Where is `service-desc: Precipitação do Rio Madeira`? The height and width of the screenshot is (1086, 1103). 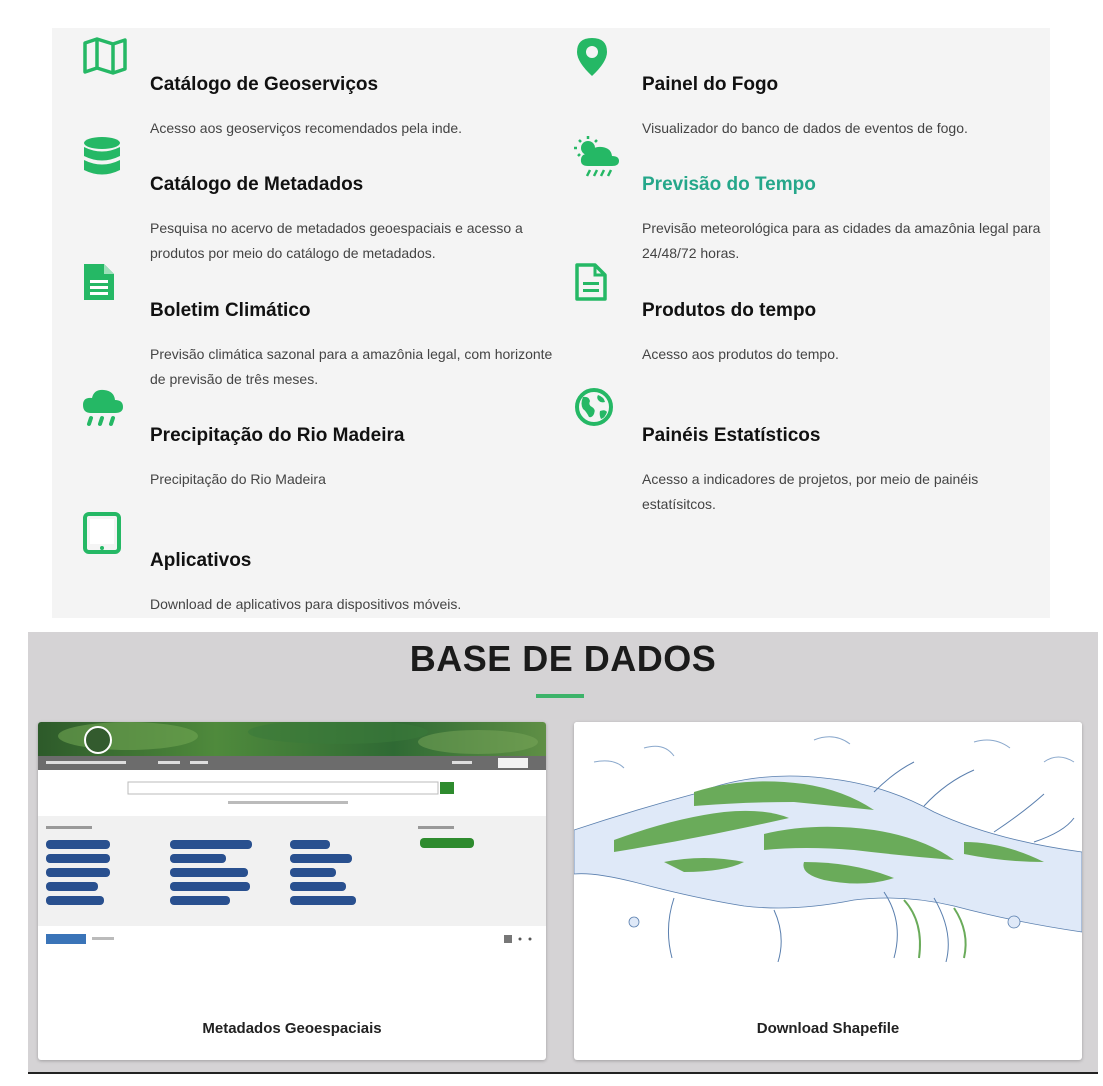 service-desc: Precipitação do Rio Madeira is located at coordinates (238, 479).